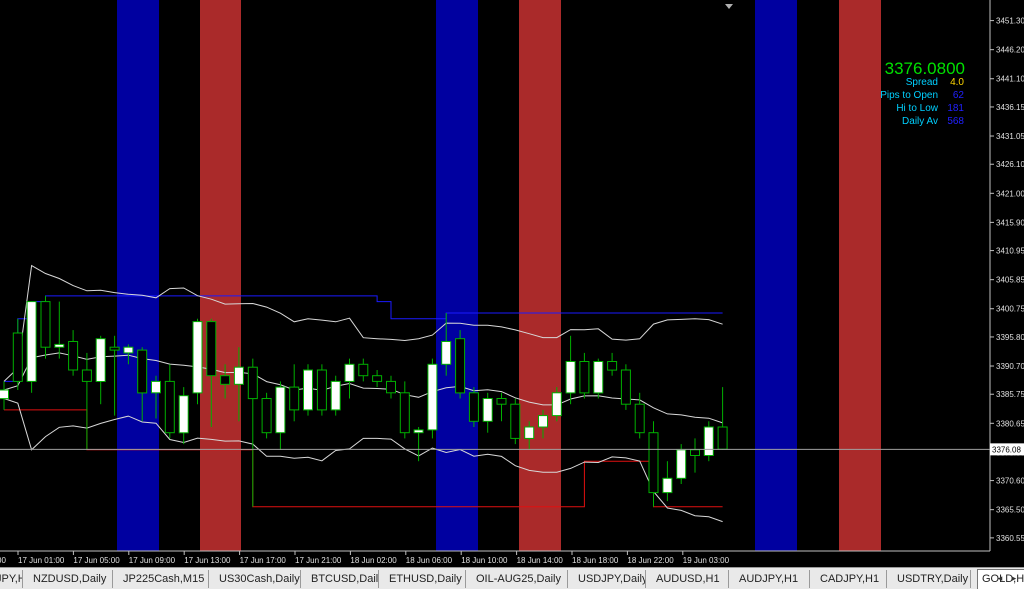 The width and height of the screenshot is (1024, 589). Describe the element at coordinates (343, 579) in the screenshot. I see `chart-tab: BTCUSD,Daily` at that location.